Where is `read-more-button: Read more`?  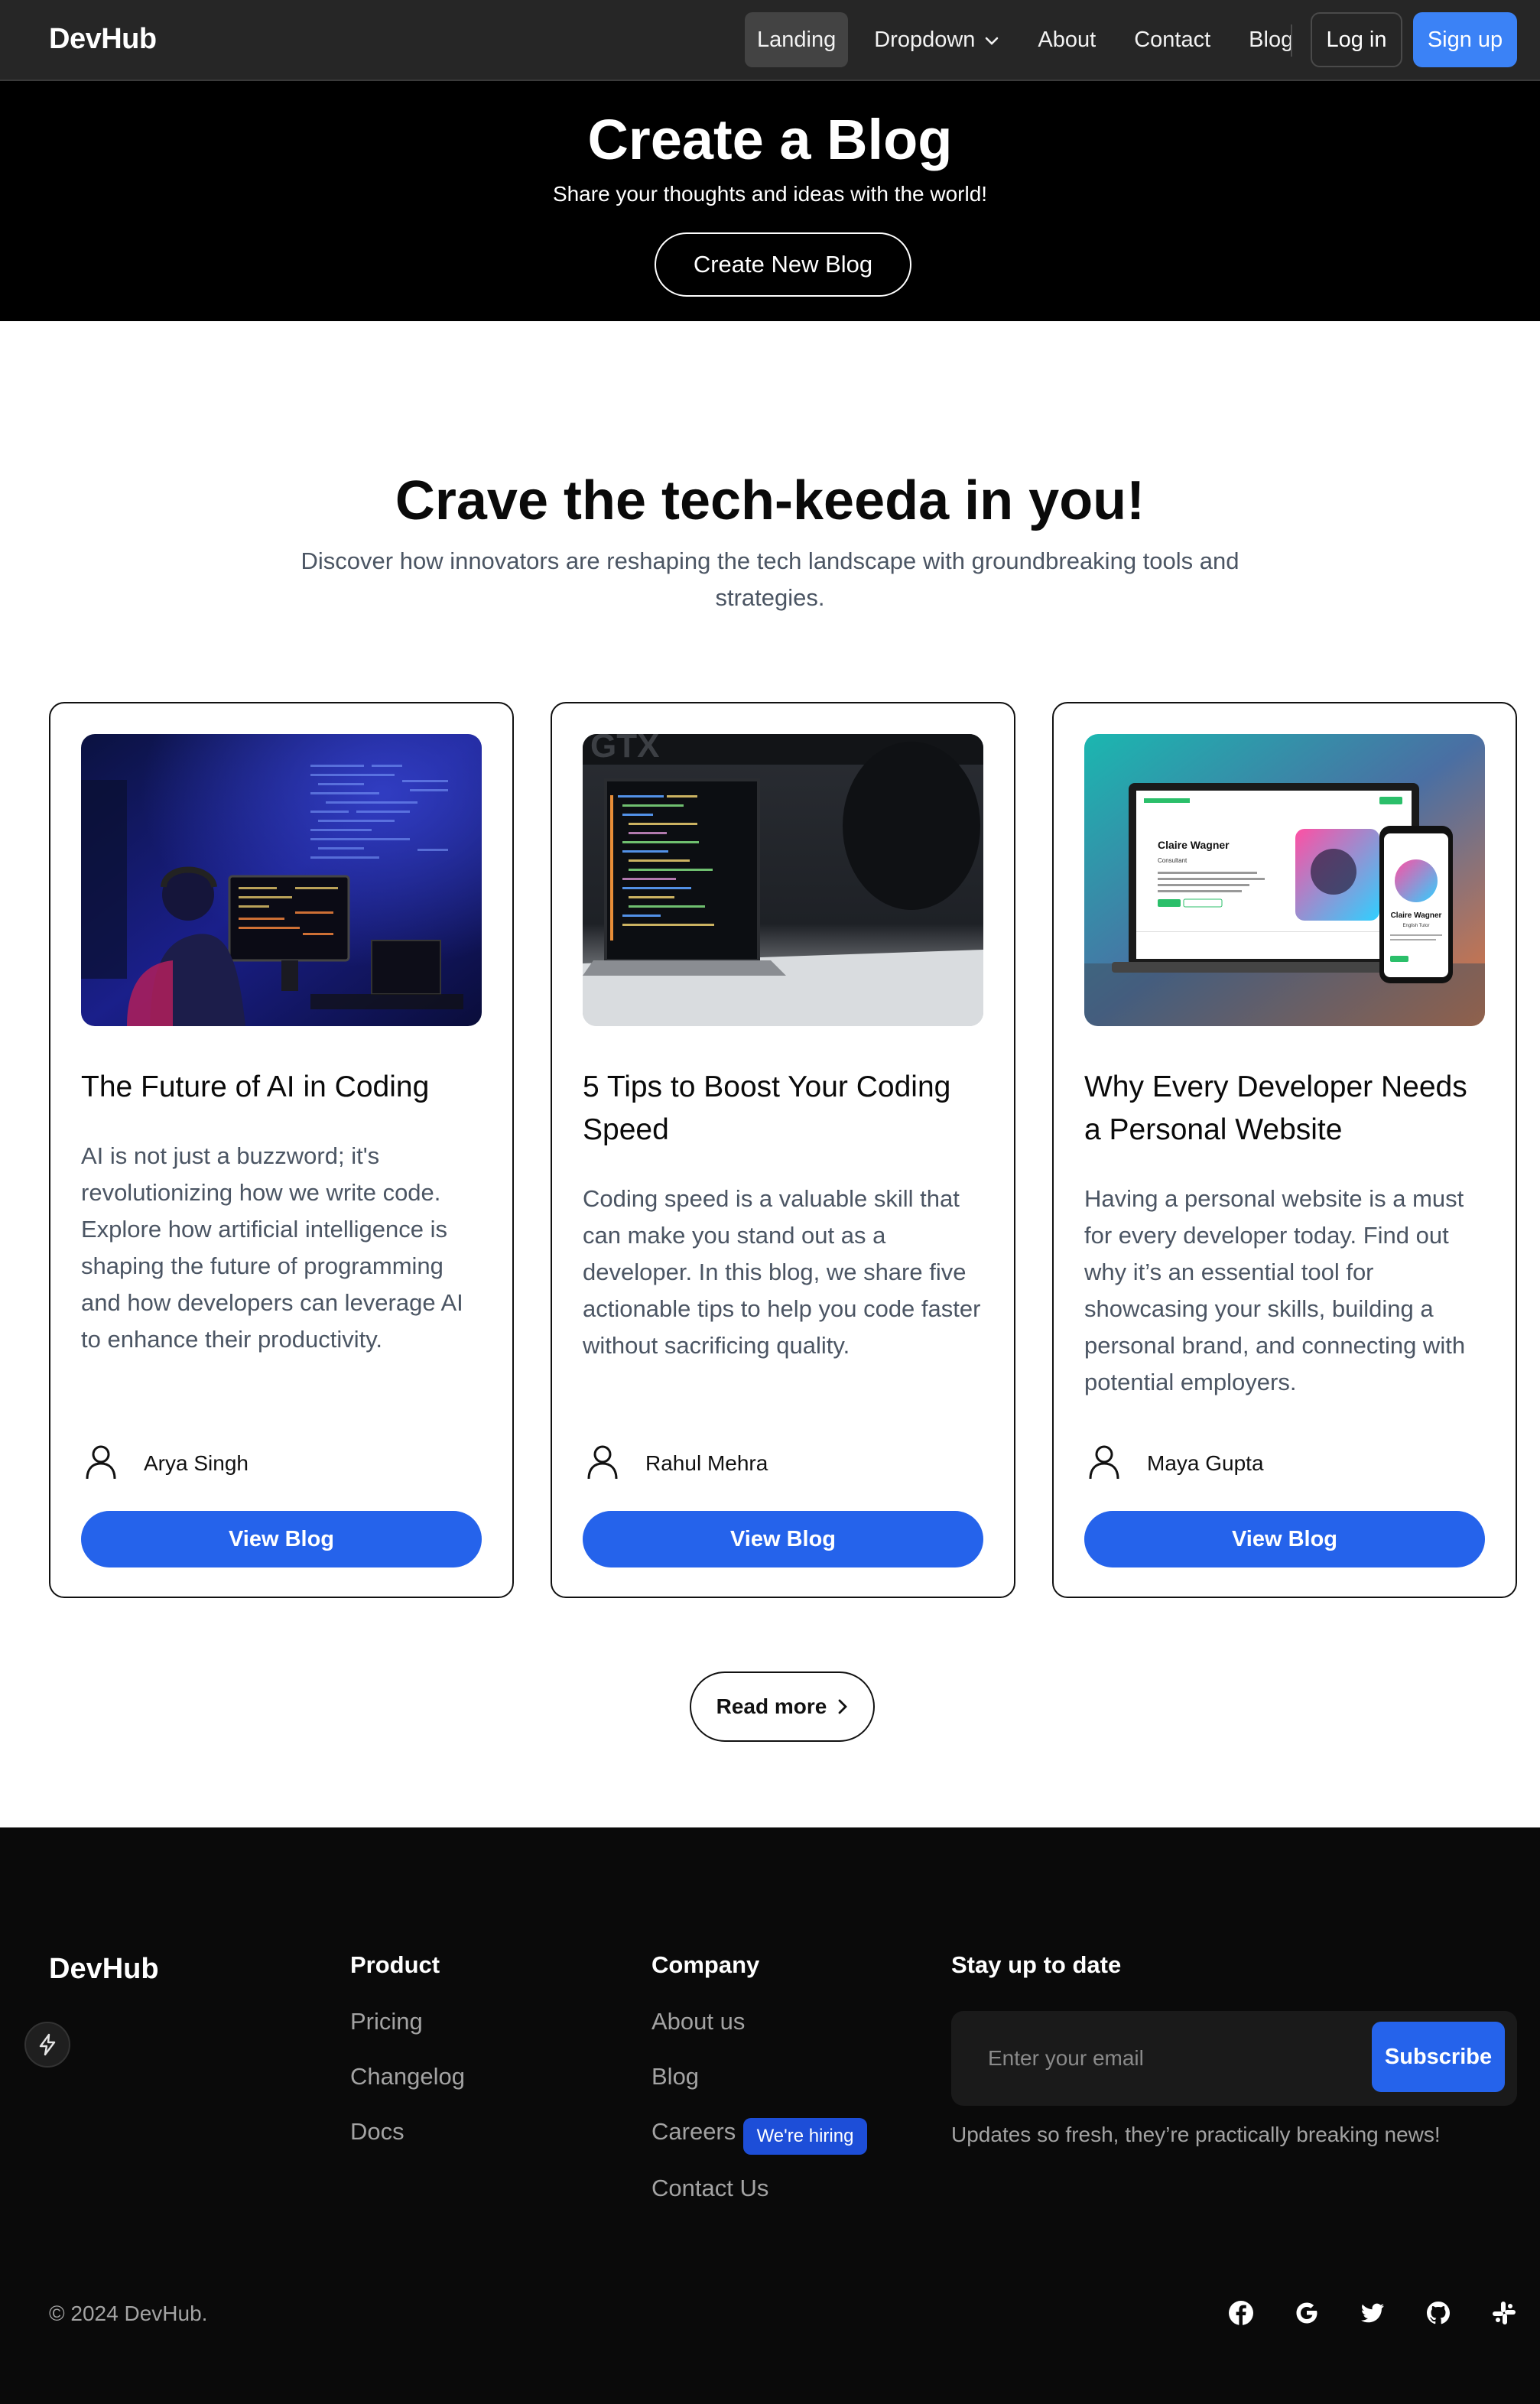
read-more-button: Read more is located at coordinates (782, 1706).